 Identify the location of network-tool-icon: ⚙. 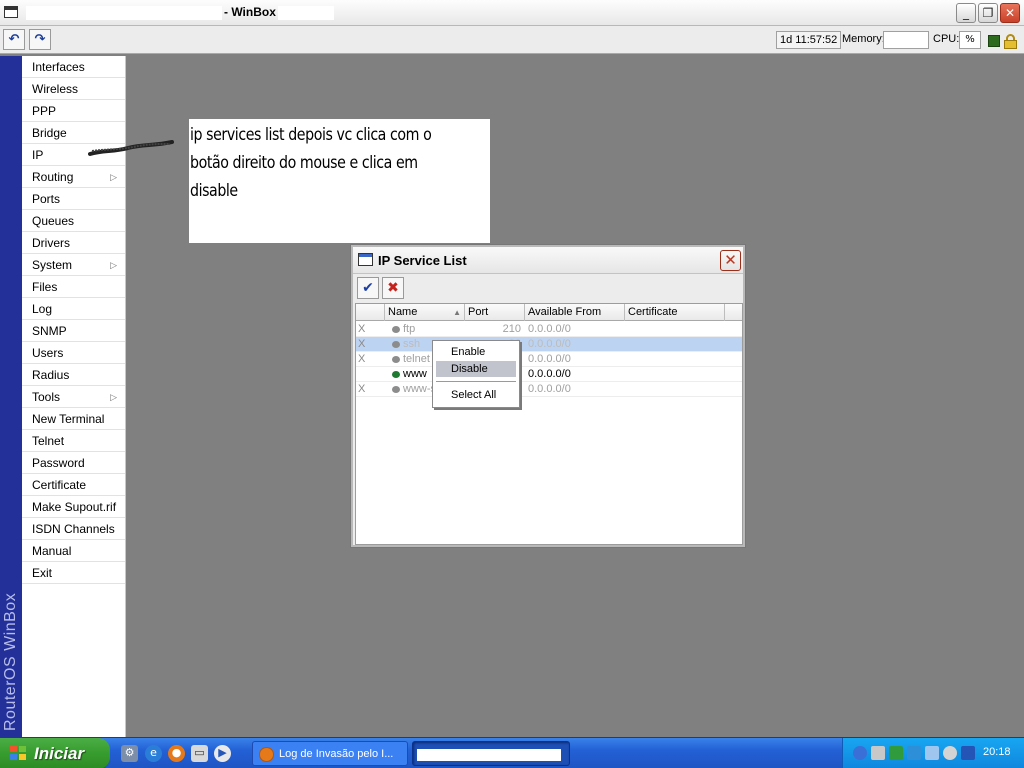
(129, 753).